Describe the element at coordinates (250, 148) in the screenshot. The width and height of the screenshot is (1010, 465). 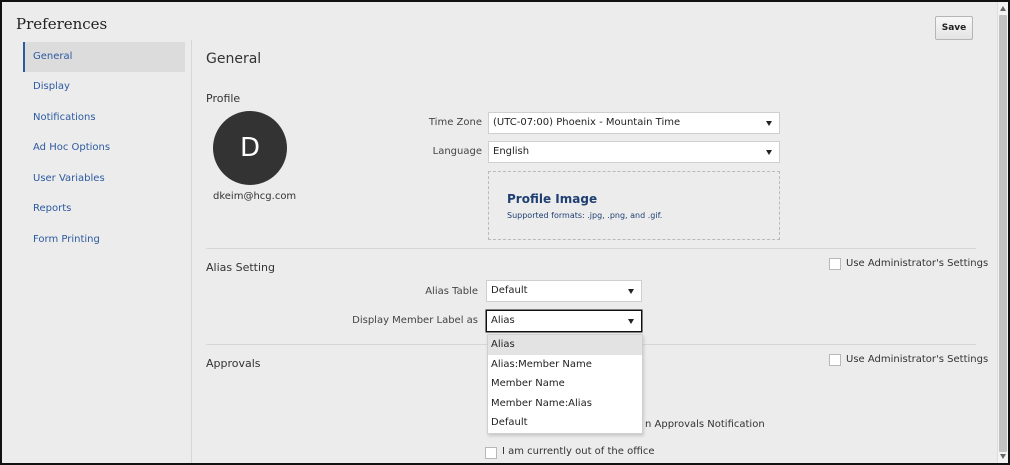
I see `avatar: D` at that location.